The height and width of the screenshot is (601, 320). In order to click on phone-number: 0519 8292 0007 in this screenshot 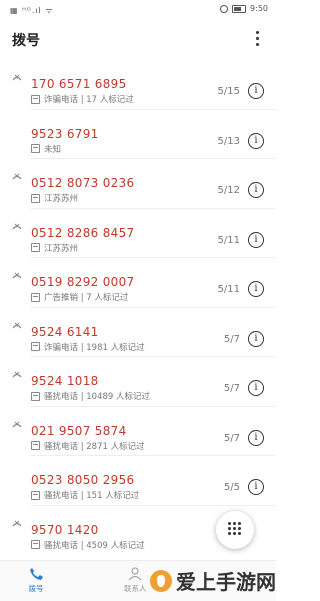, I will do `click(83, 282)`.